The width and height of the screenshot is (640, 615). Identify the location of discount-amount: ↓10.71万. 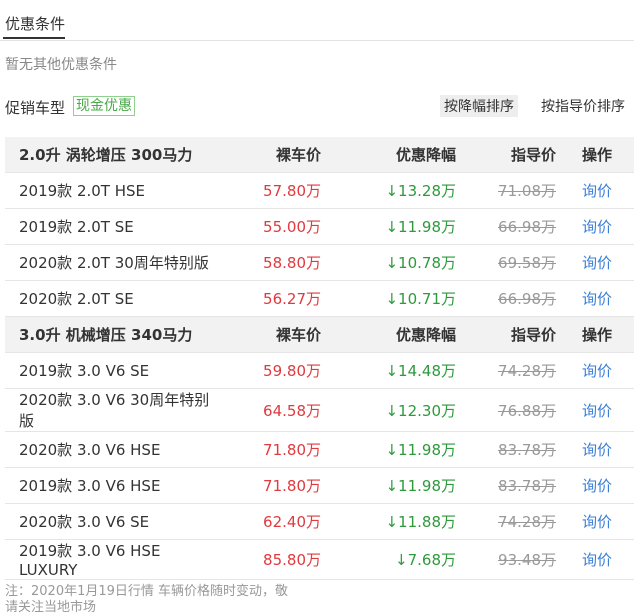
(408, 298).